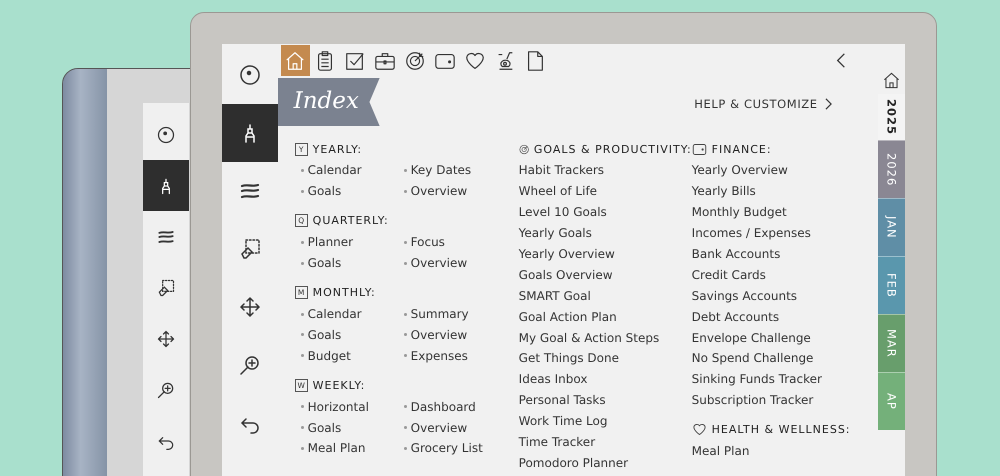 This screenshot has height=476, width=1000. I want to click on section-heading: MONTHLY:, so click(344, 293).